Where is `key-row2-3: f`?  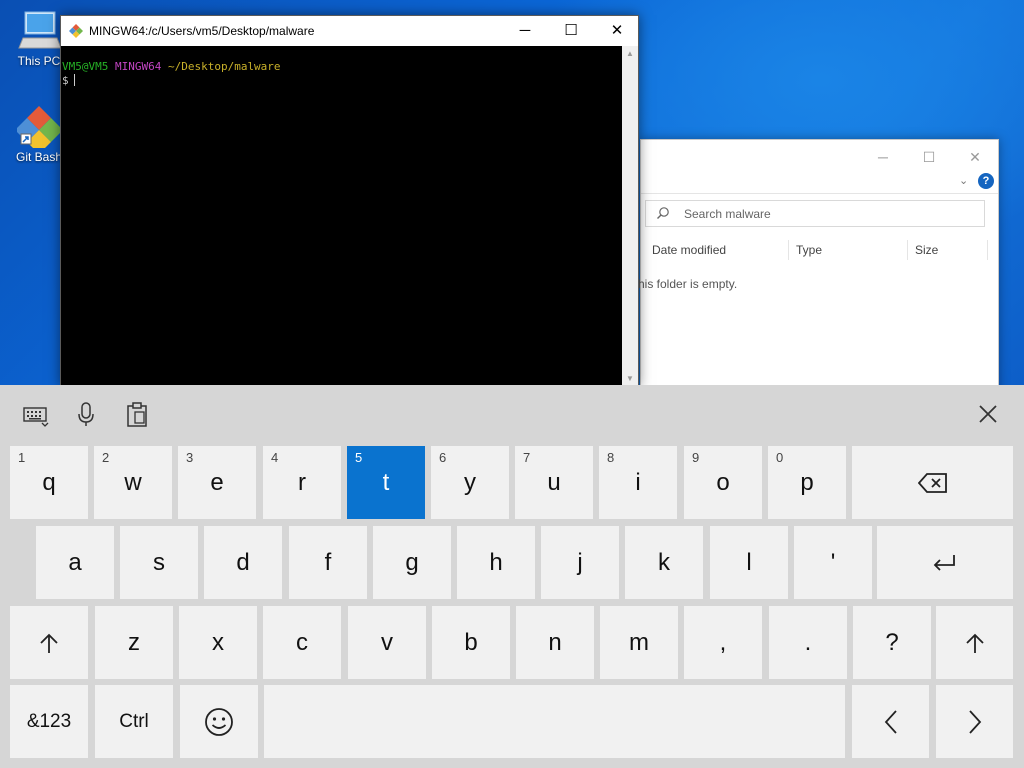
key-row2-3: f is located at coordinates (328, 562).